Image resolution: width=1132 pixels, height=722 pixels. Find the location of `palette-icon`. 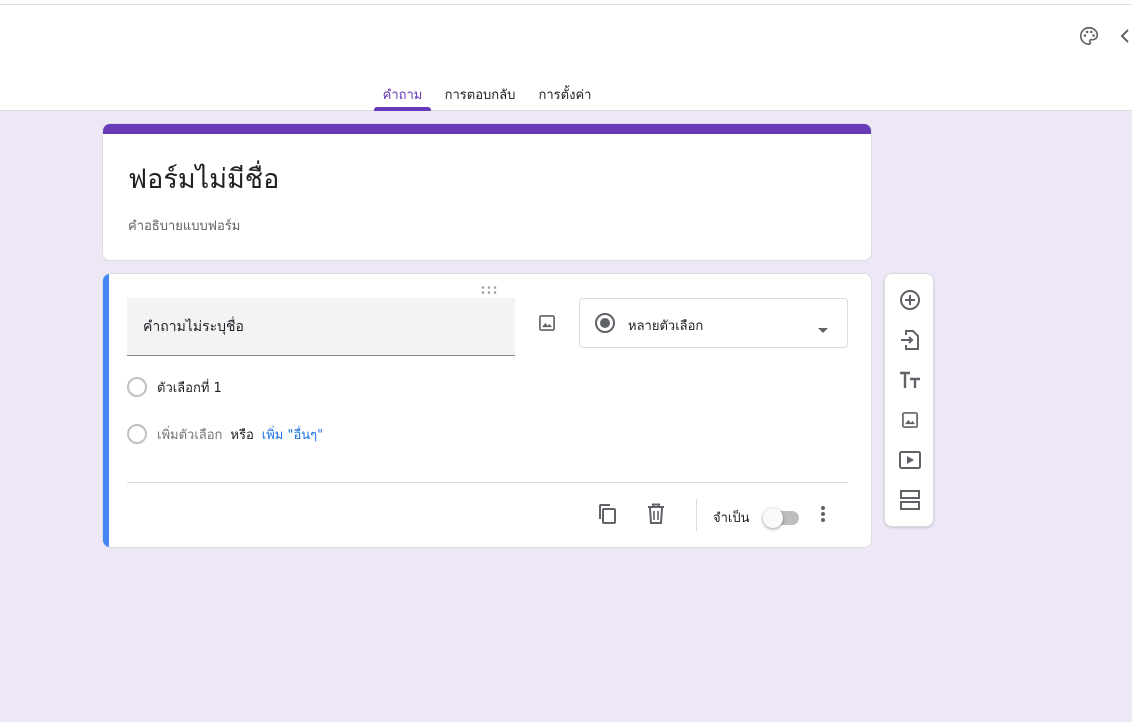

palette-icon is located at coordinates (1089, 36).